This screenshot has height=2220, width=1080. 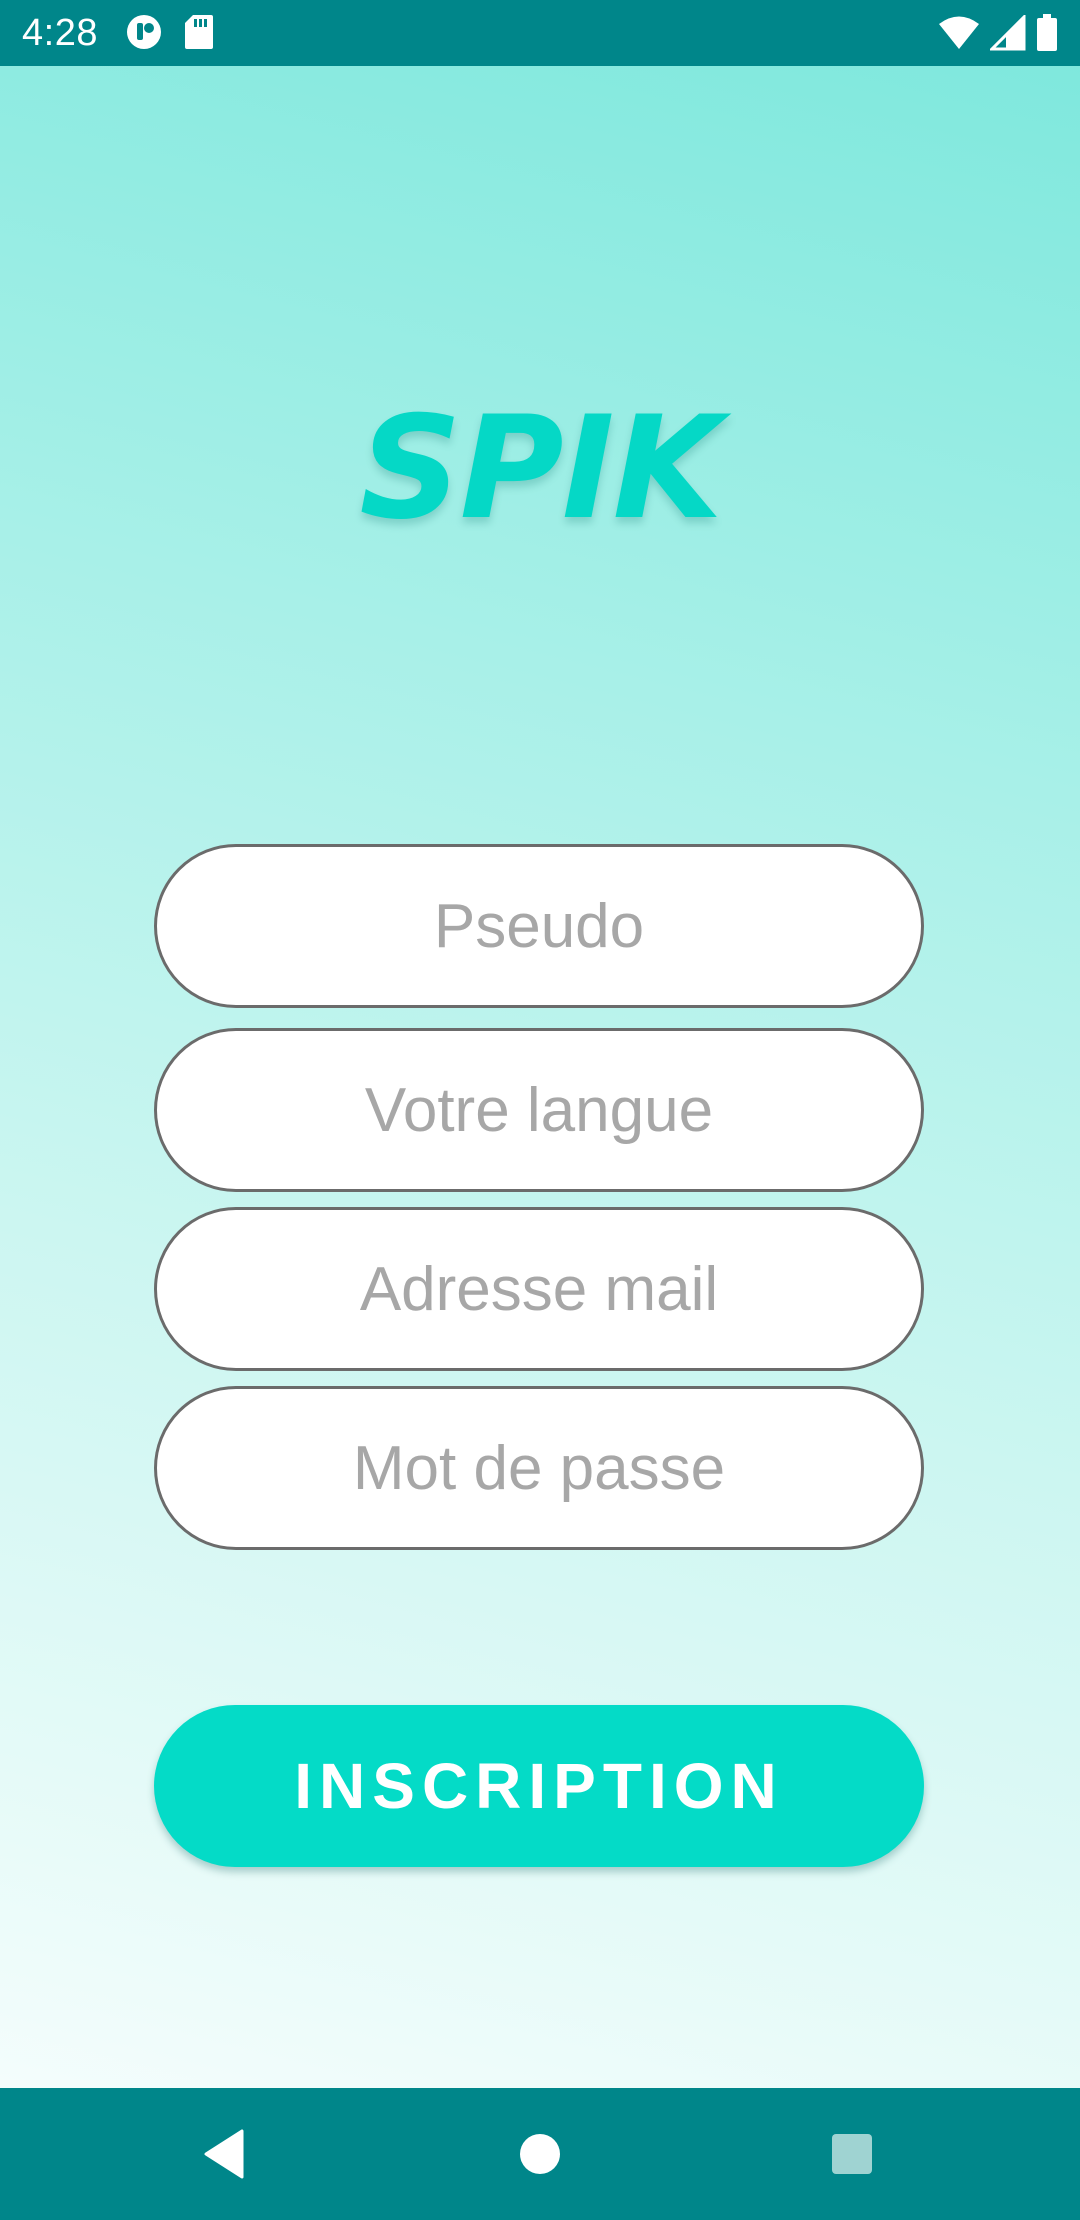 What do you see at coordinates (959, 35) in the screenshot?
I see `wifi-icon` at bounding box center [959, 35].